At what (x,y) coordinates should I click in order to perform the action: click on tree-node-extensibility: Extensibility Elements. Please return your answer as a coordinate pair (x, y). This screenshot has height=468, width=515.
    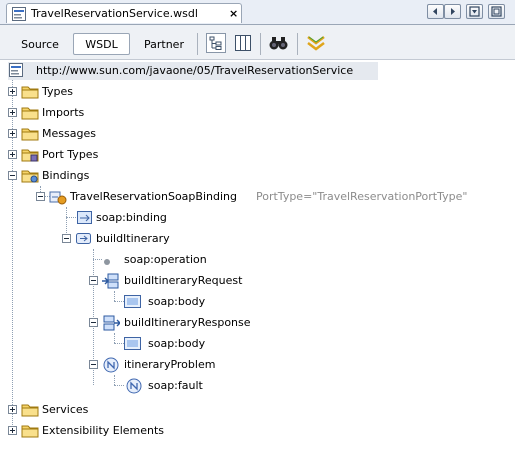
    Looking at the image, I should click on (255, 430).